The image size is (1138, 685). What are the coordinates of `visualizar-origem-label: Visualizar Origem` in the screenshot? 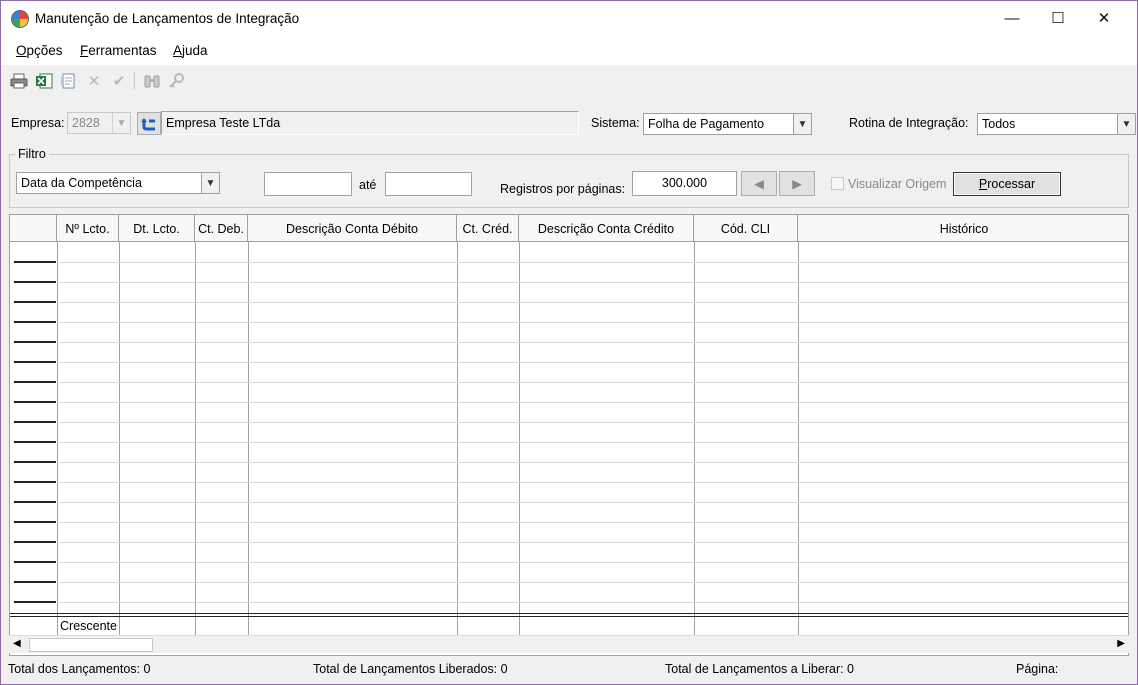 It's located at (897, 184).